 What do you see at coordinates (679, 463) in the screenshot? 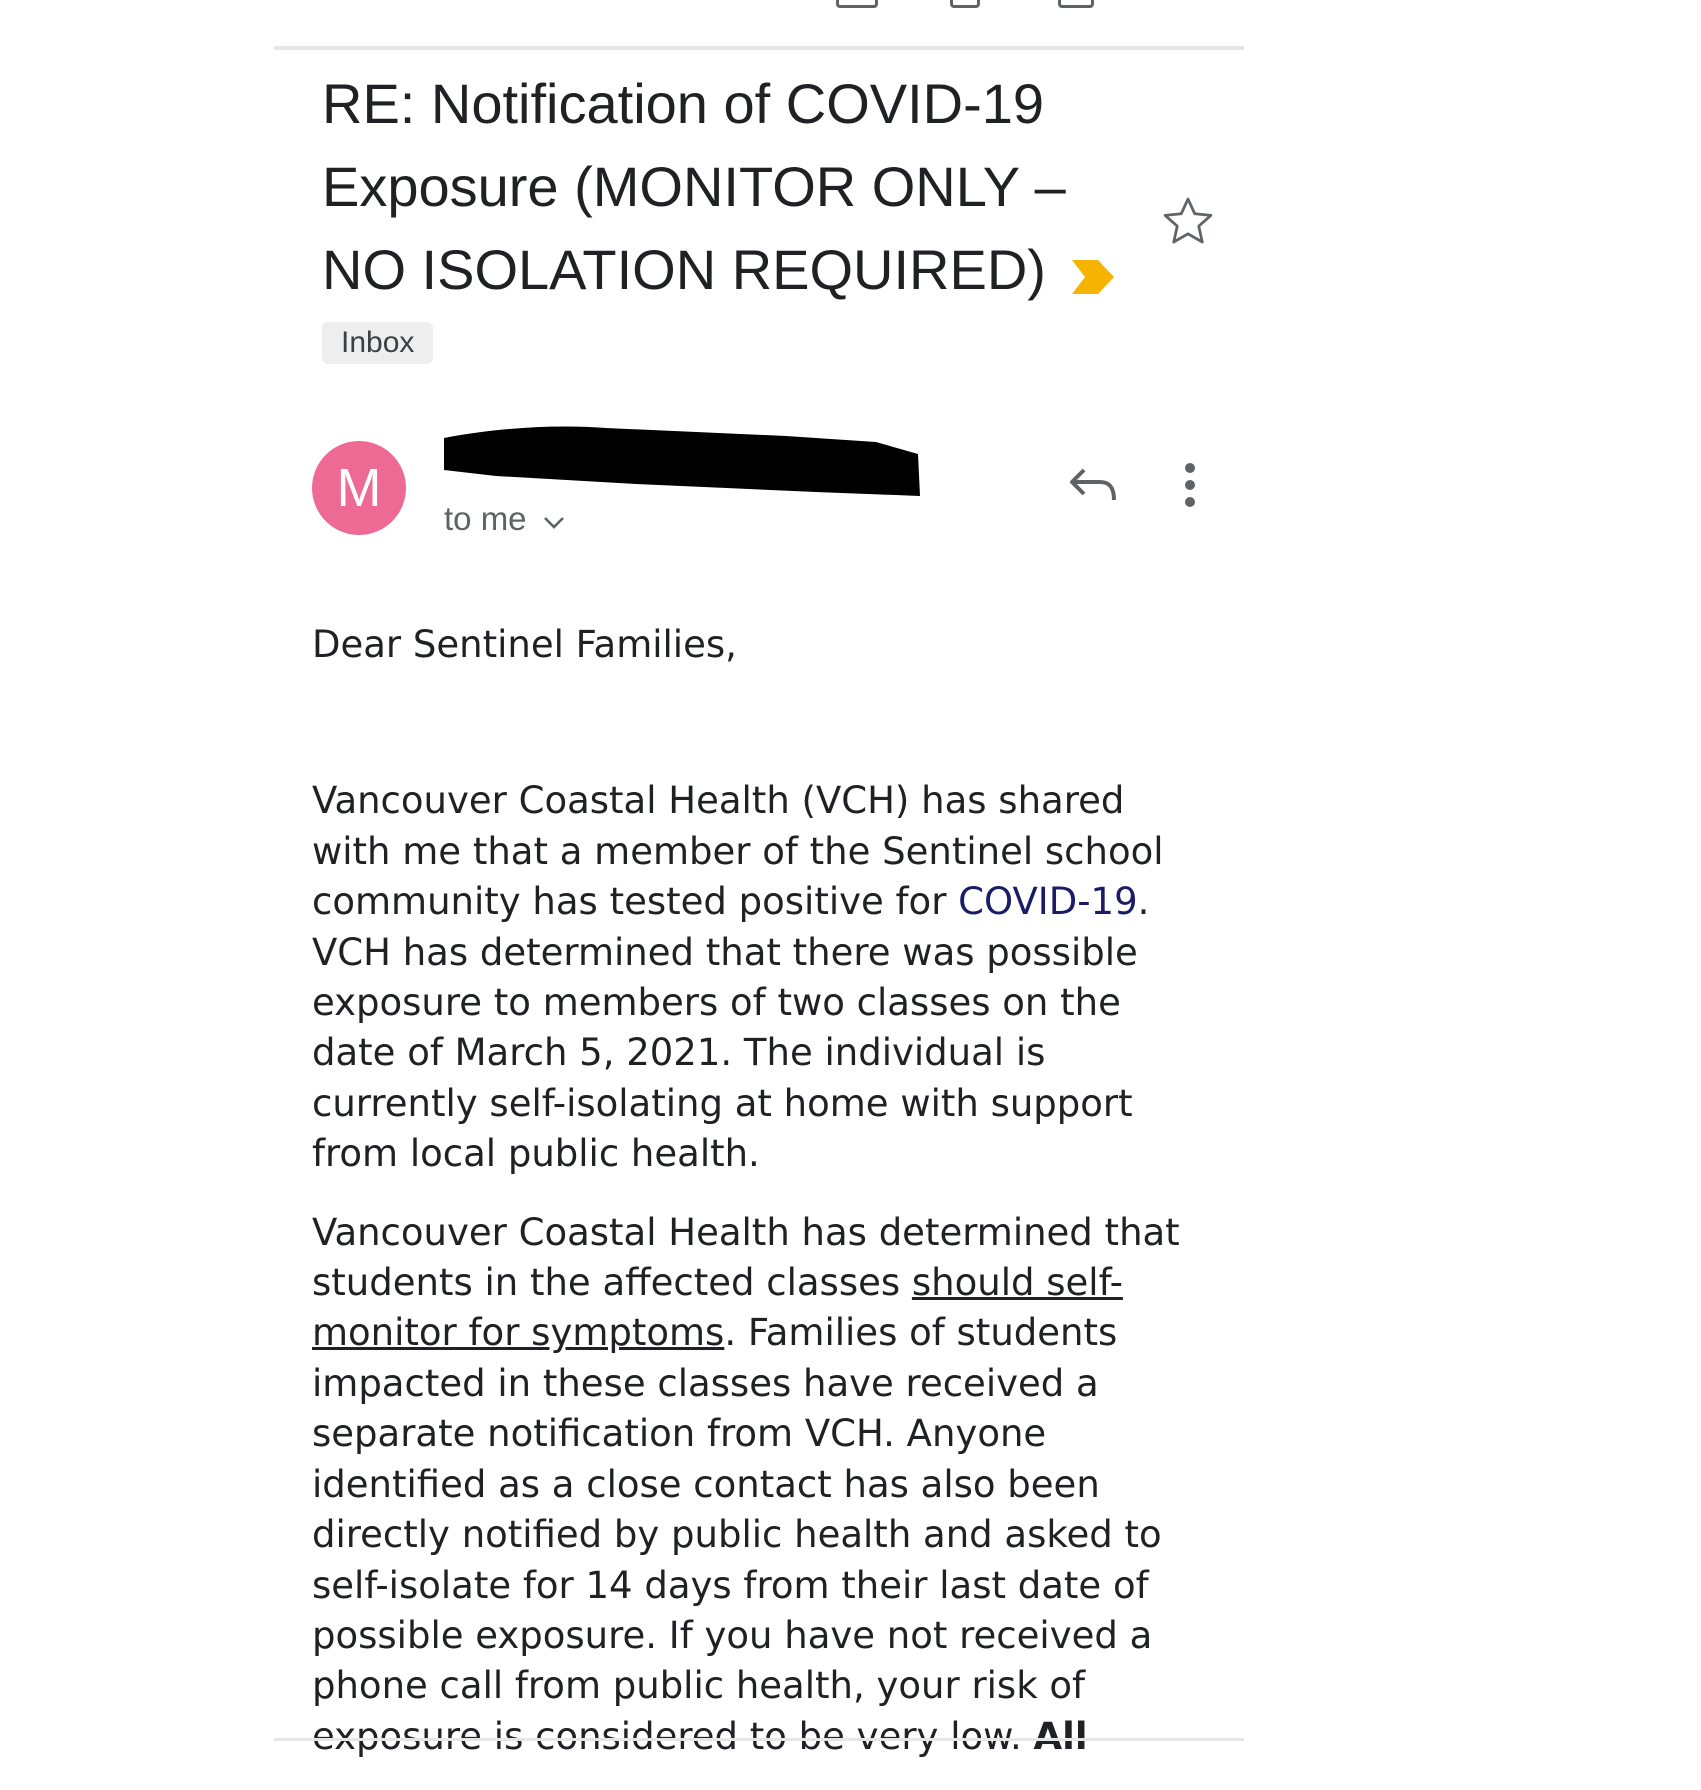
I see `sender-name-redacted` at bounding box center [679, 463].